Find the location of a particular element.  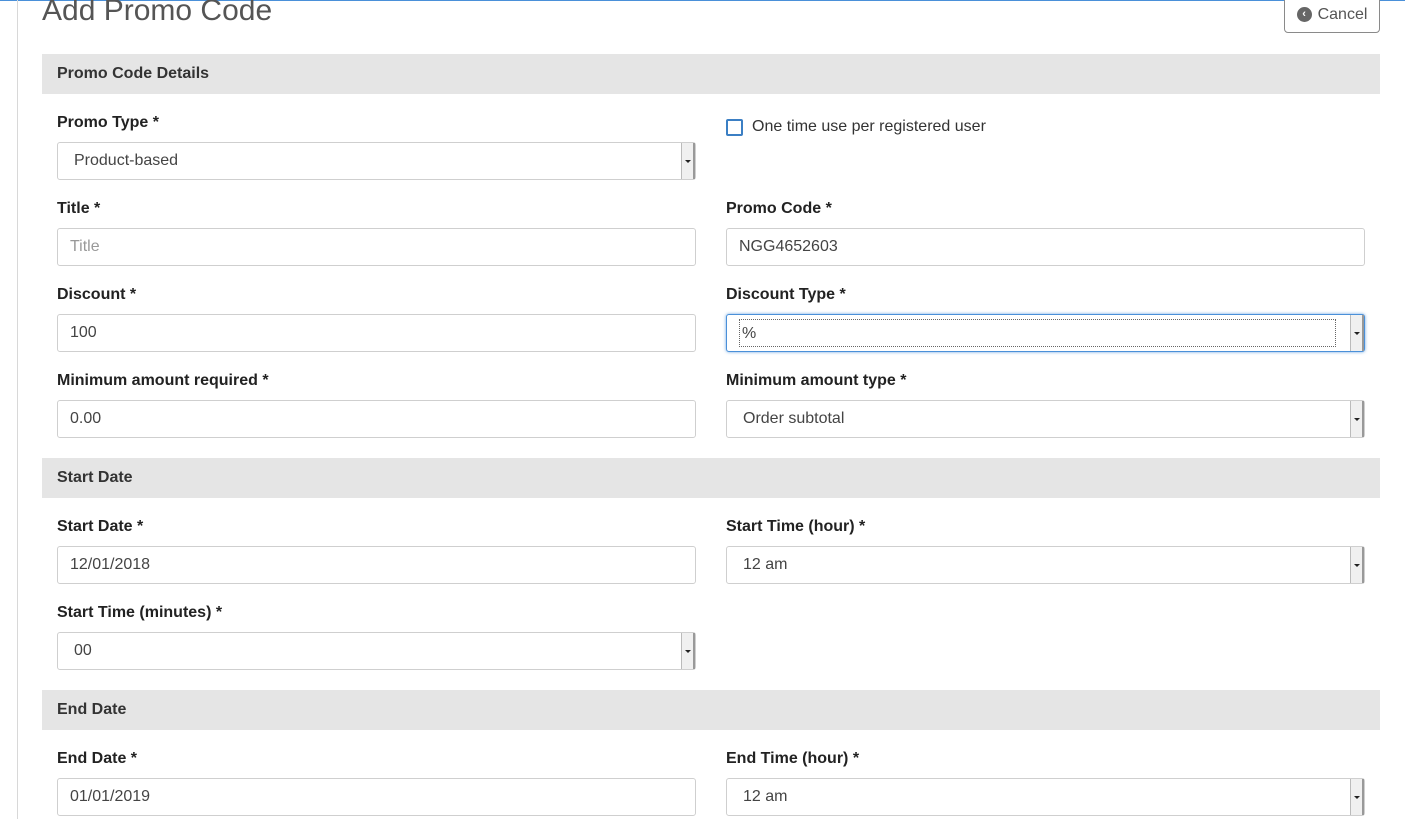

min-amount-type-label: Minimum amount type * is located at coordinates (816, 380).